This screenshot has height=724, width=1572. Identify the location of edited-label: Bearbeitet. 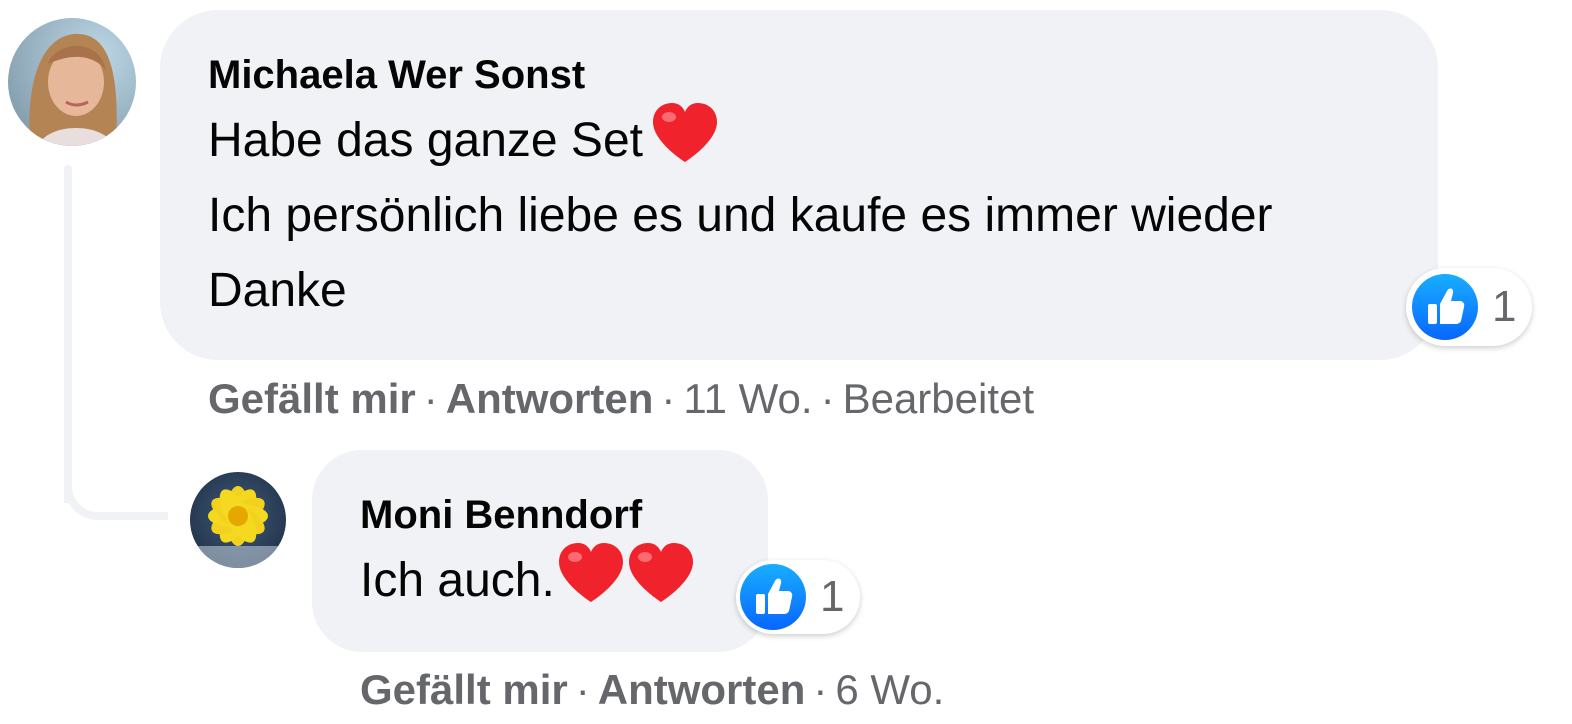
(938, 398).